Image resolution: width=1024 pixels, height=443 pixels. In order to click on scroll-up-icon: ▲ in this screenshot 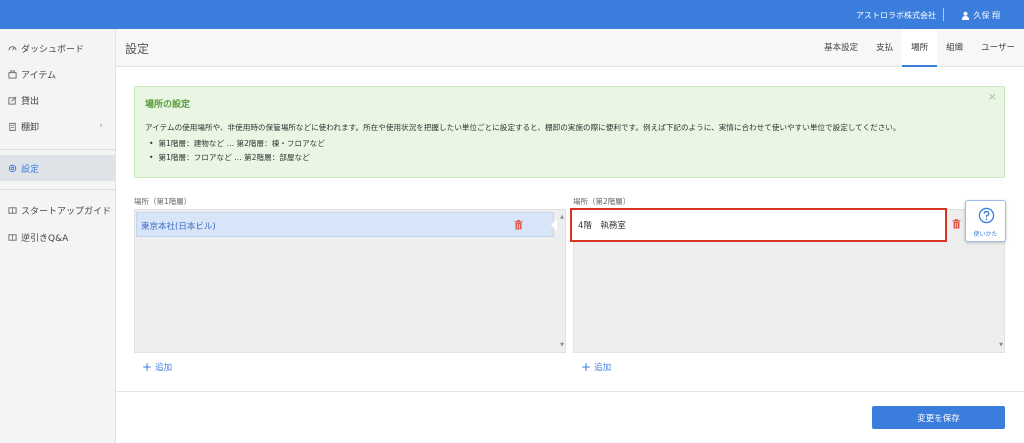, I will do `click(562, 217)`.